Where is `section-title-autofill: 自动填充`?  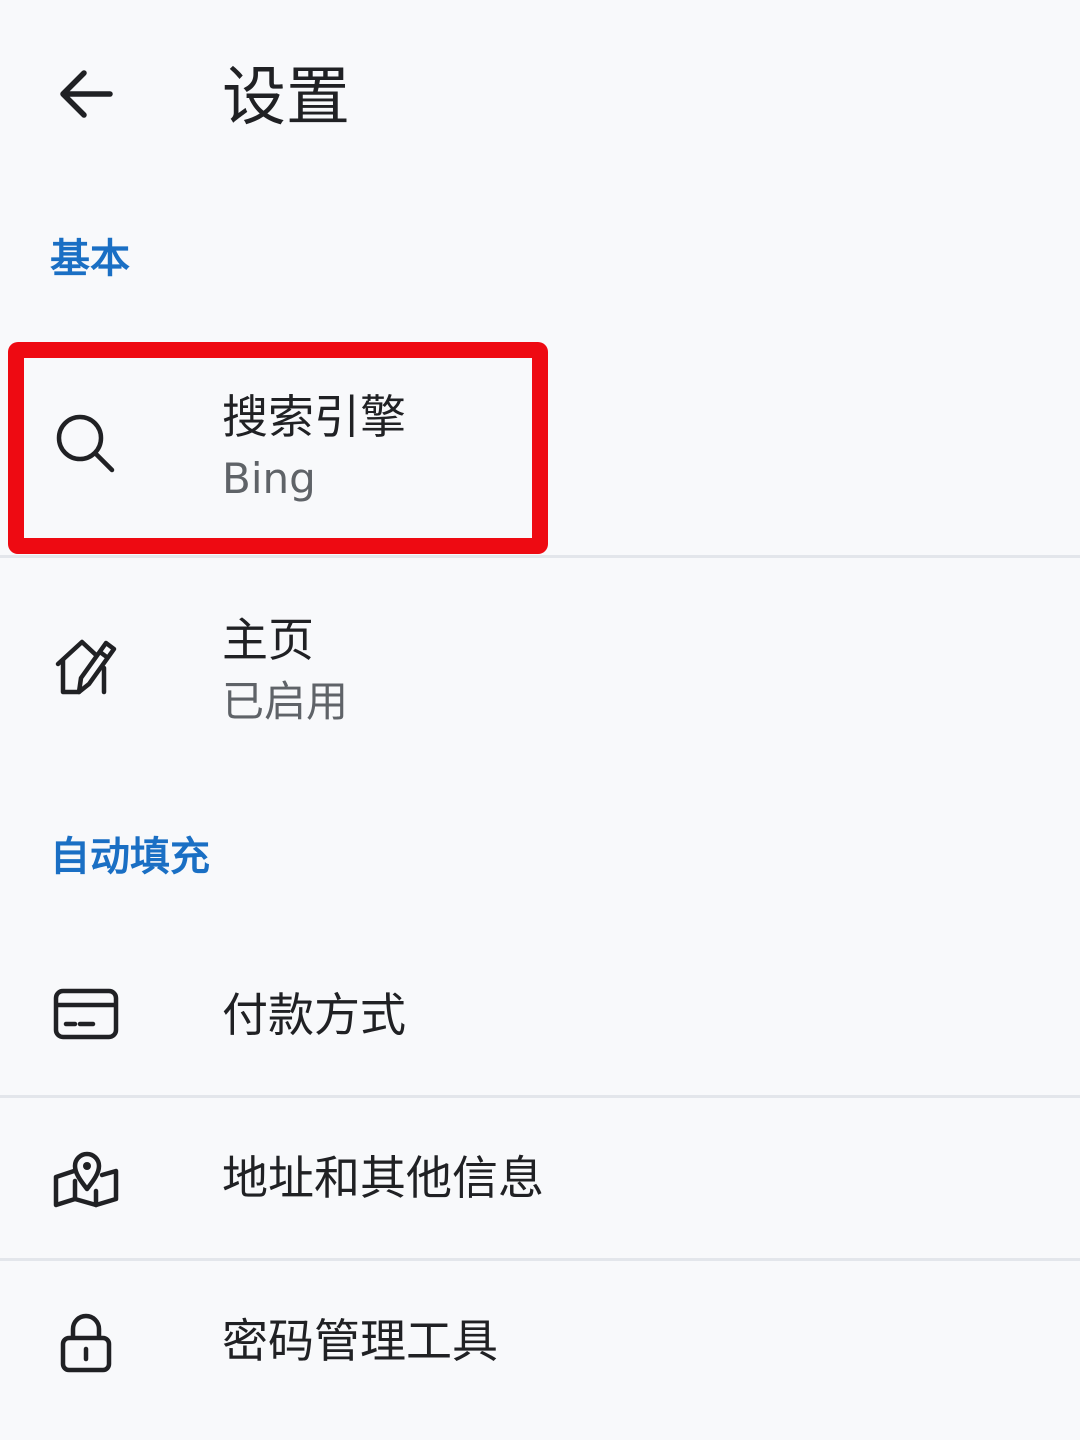
section-title-autofill: 自动填充 is located at coordinates (130, 857).